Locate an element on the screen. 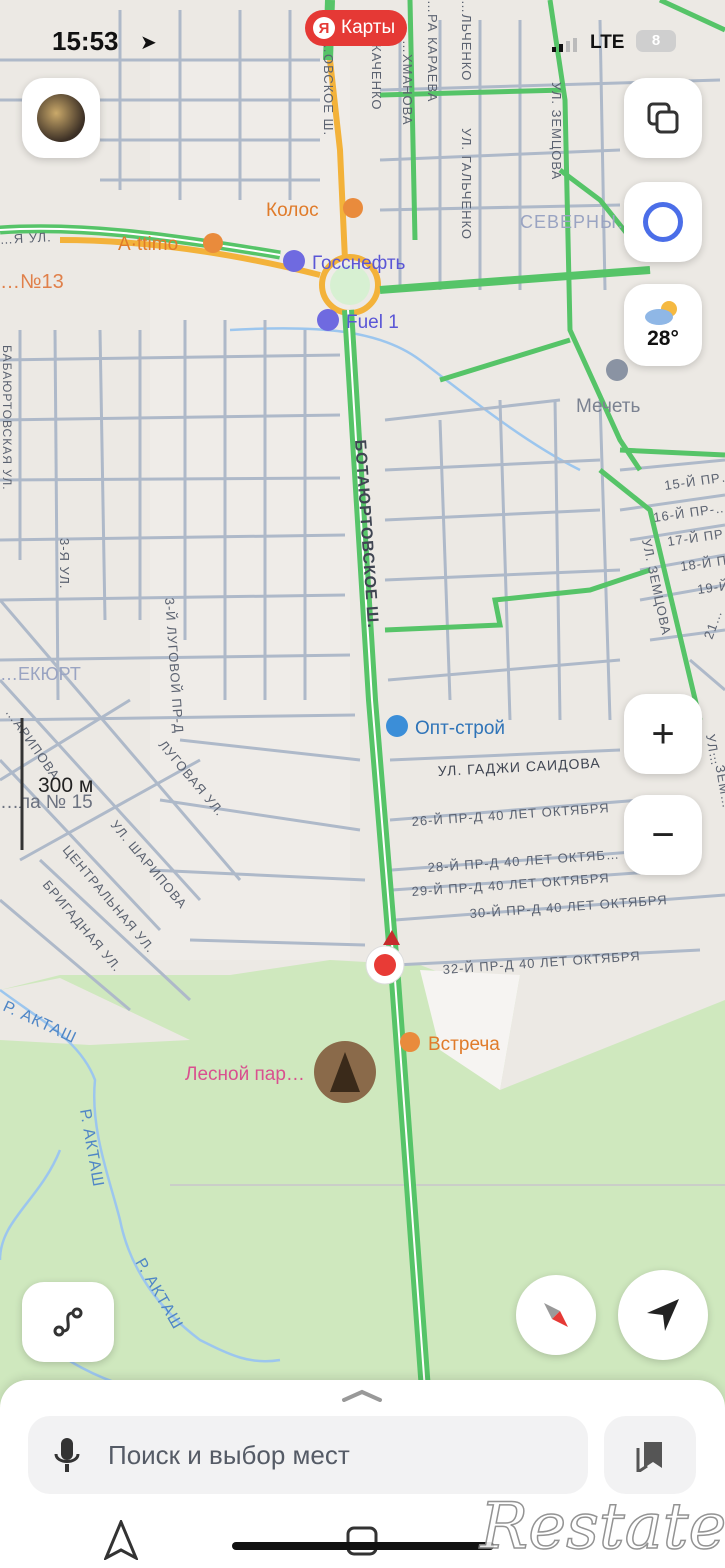  battery-indicator: 8 is located at coordinates (656, 41).